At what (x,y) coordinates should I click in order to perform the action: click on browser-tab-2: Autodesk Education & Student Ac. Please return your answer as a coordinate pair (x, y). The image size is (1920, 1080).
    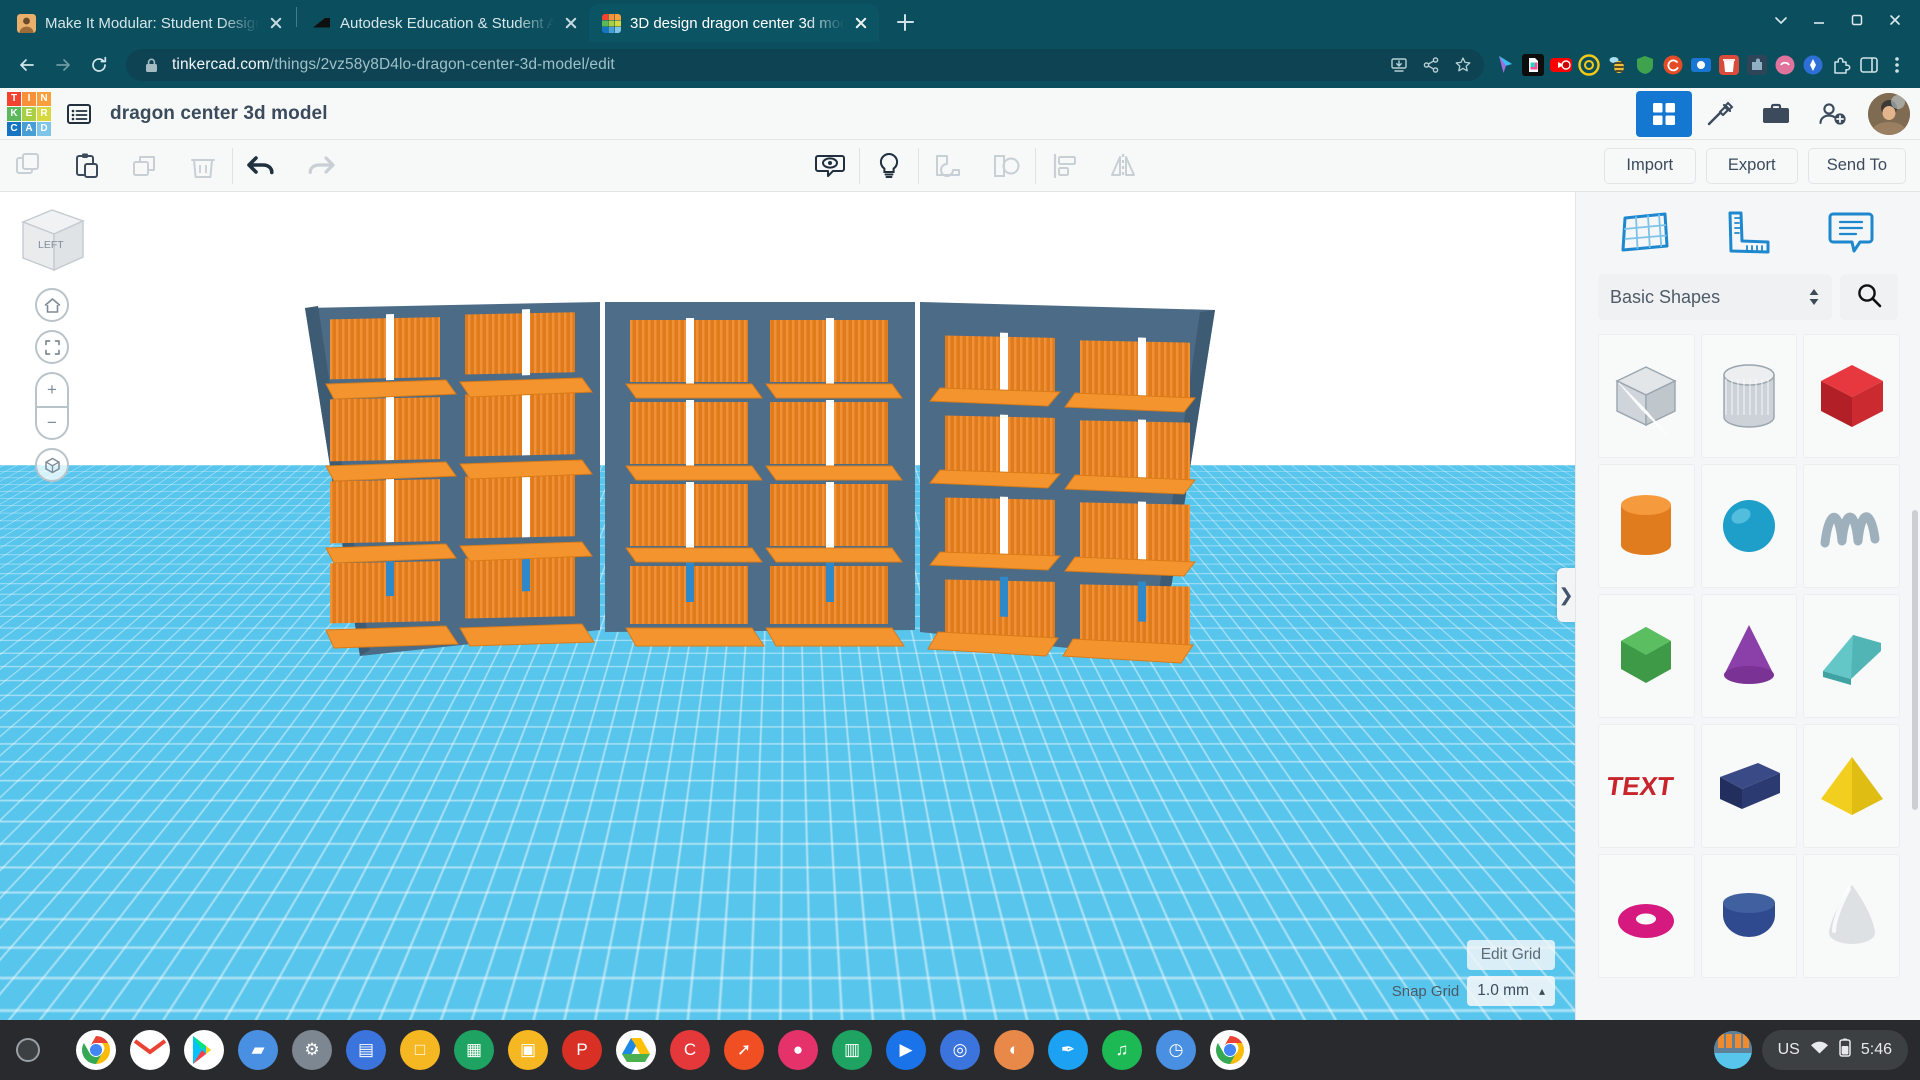
    Looking at the image, I should click on (444, 23).